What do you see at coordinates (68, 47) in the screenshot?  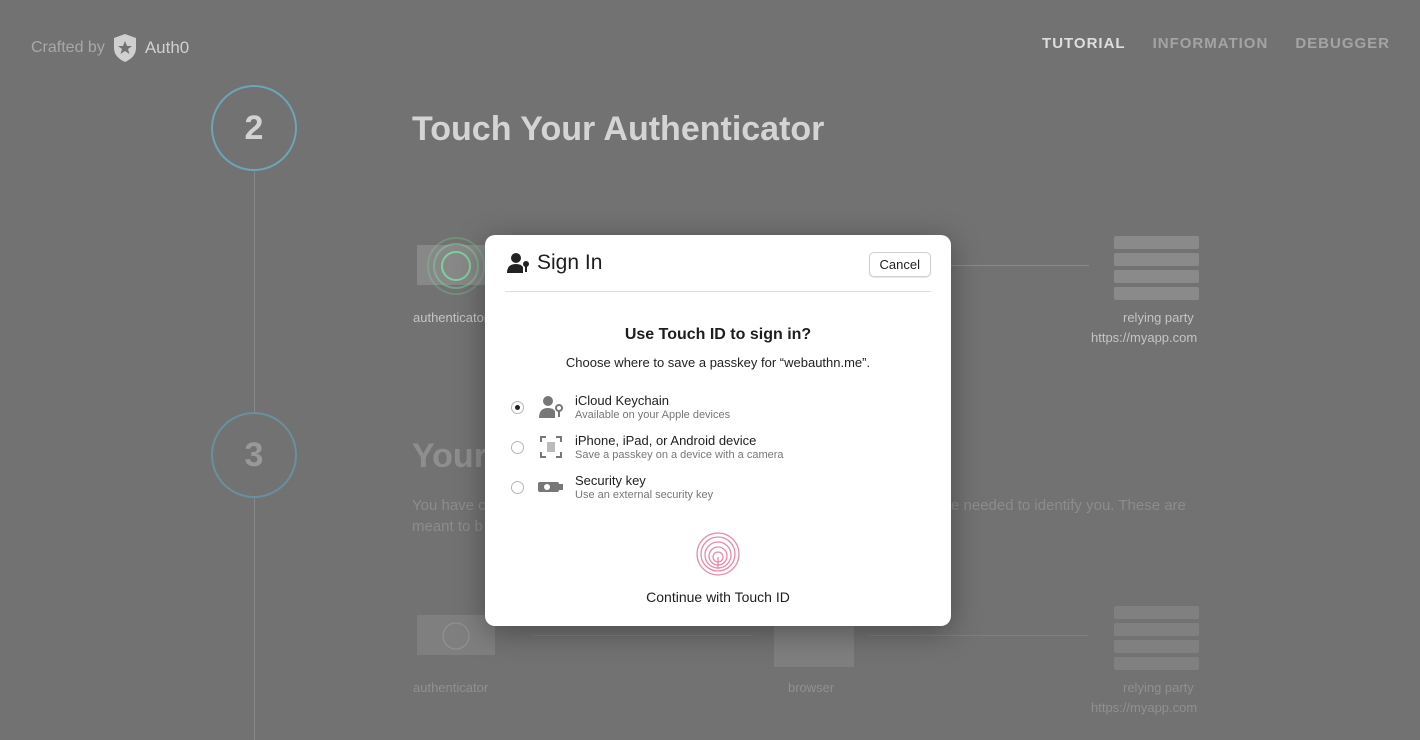 I see `crafted-by-label: Crafted by` at bounding box center [68, 47].